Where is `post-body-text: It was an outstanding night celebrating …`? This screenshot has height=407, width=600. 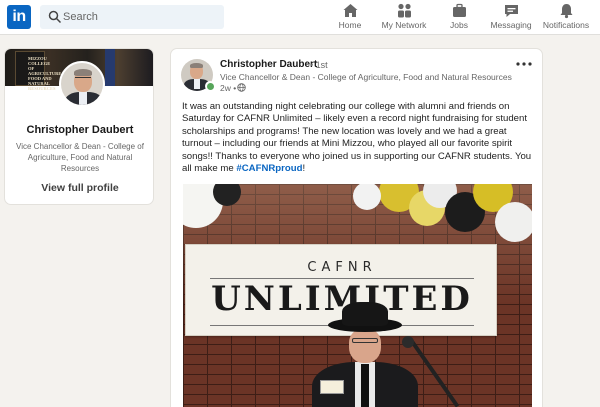 post-body-text: It was an outstanding night celebrating … is located at coordinates (357, 138).